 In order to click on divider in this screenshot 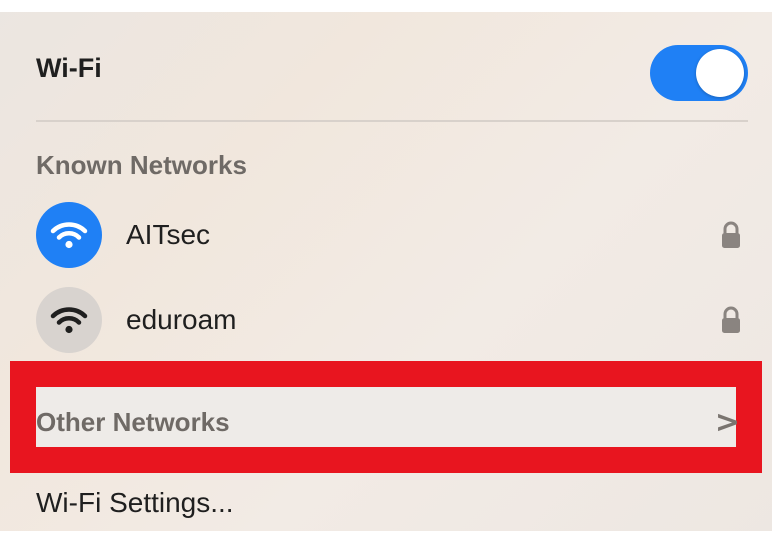, I will do `click(392, 121)`.